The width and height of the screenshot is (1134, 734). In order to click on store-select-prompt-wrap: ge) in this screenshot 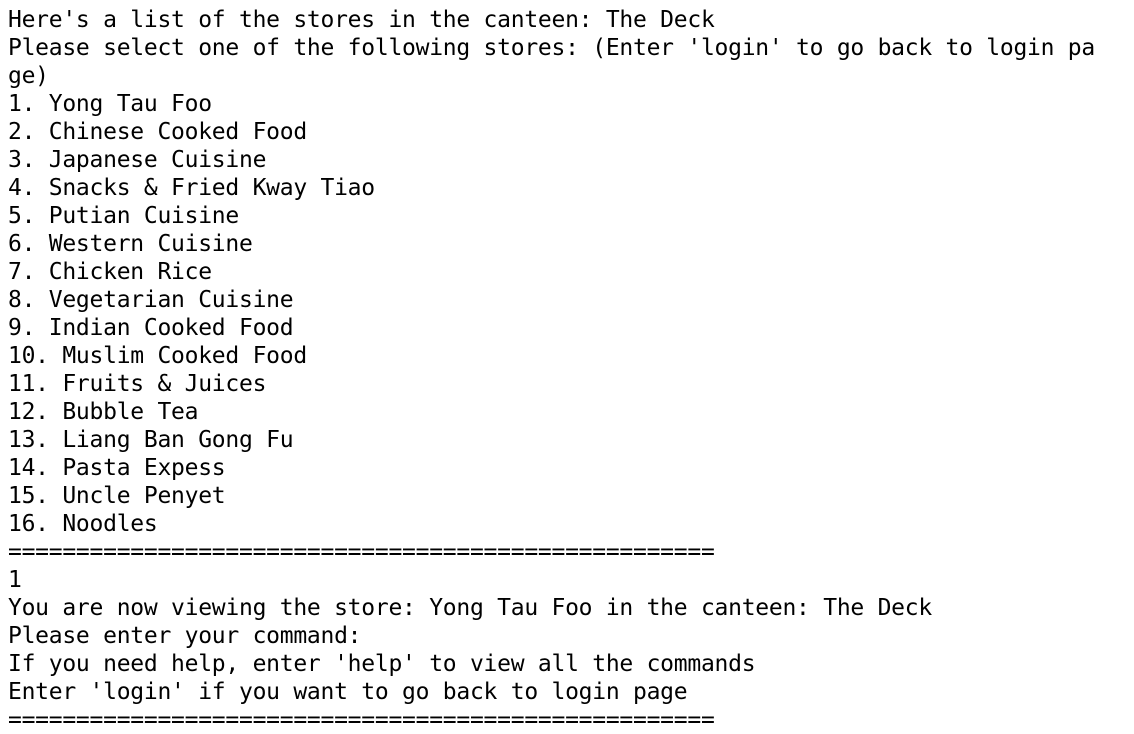, I will do `click(28, 76)`.